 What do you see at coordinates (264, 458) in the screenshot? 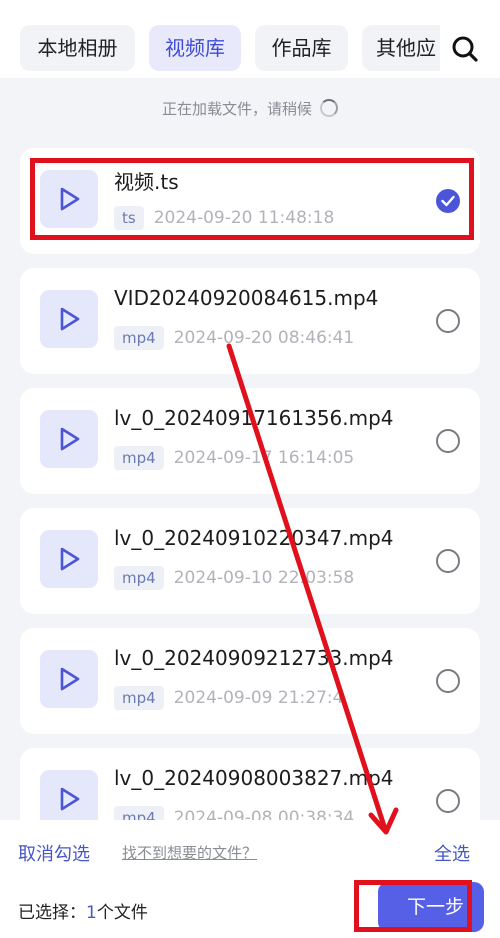
I see `file-date: 2024-09-17 16:14:05` at bounding box center [264, 458].